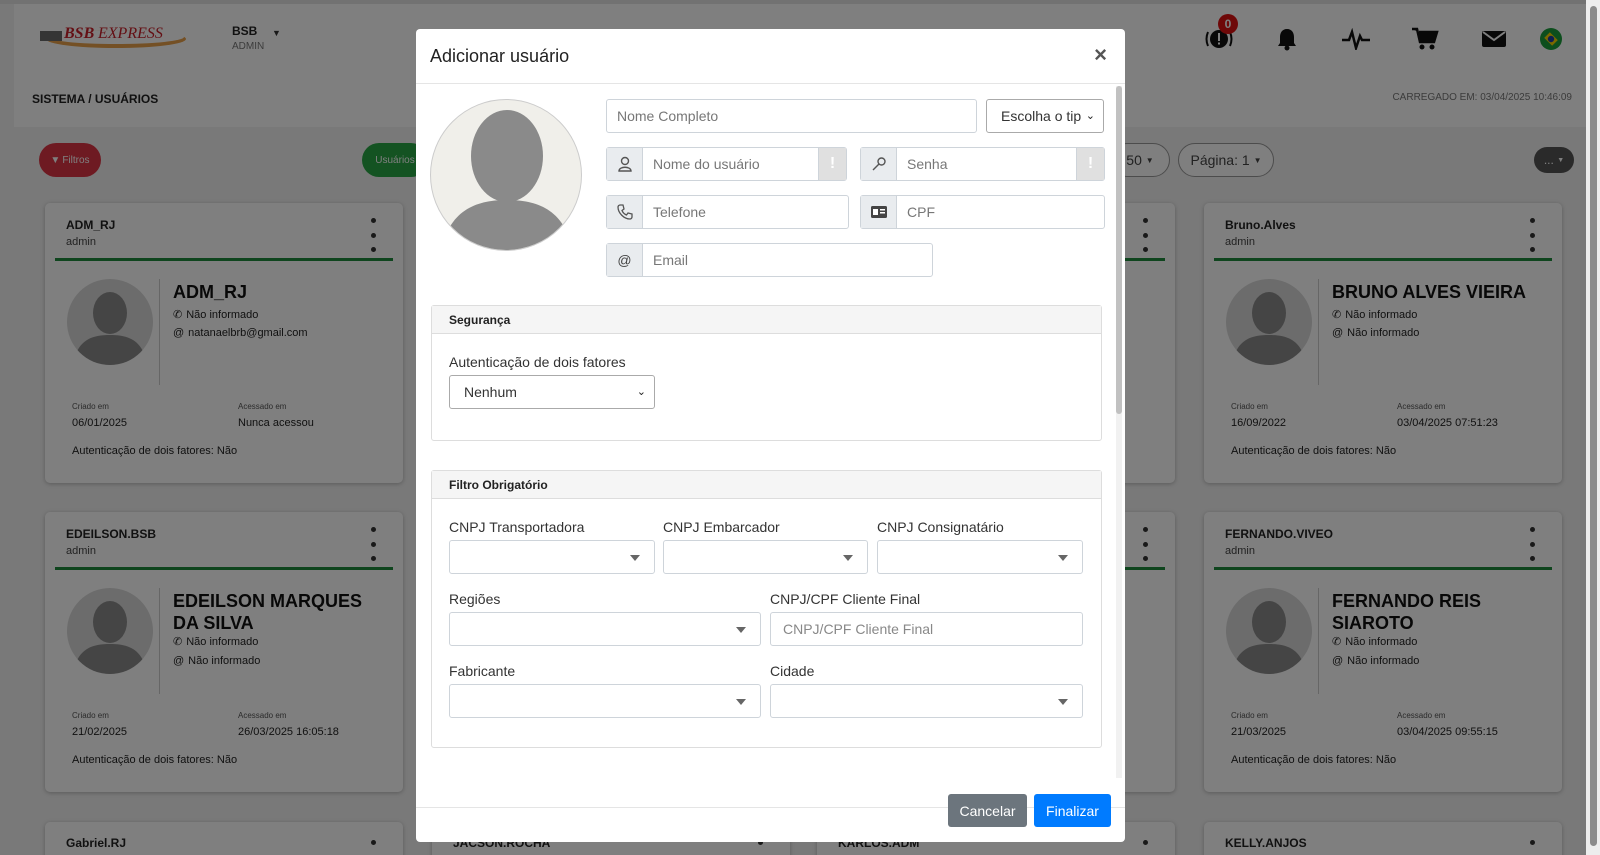 The image size is (1600, 855). What do you see at coordinates (605, 701) in the screenshot?
I see `fabricante-select` at bounding box center [605, 701].